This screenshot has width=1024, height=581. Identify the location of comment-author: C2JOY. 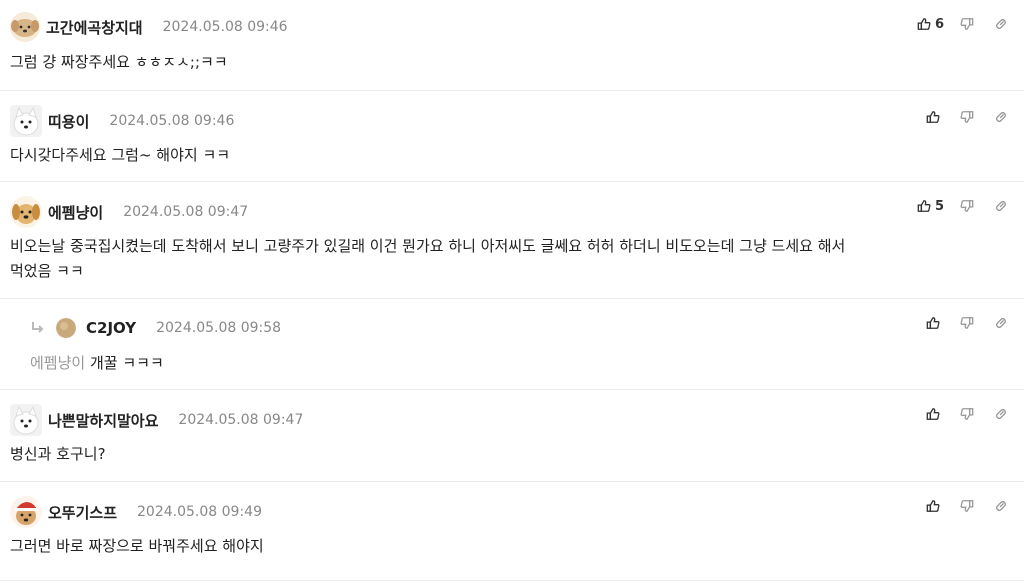
(111, 328).